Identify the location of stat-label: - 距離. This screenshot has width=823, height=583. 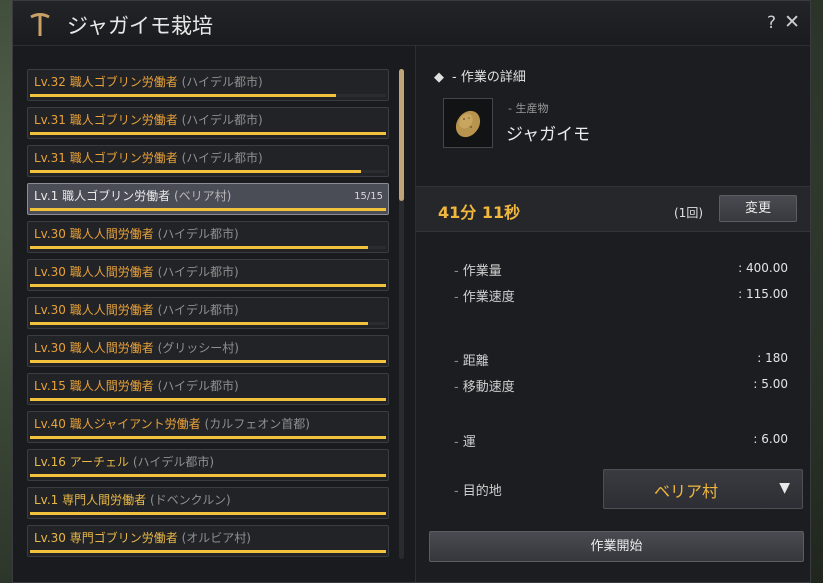
(471, 361).